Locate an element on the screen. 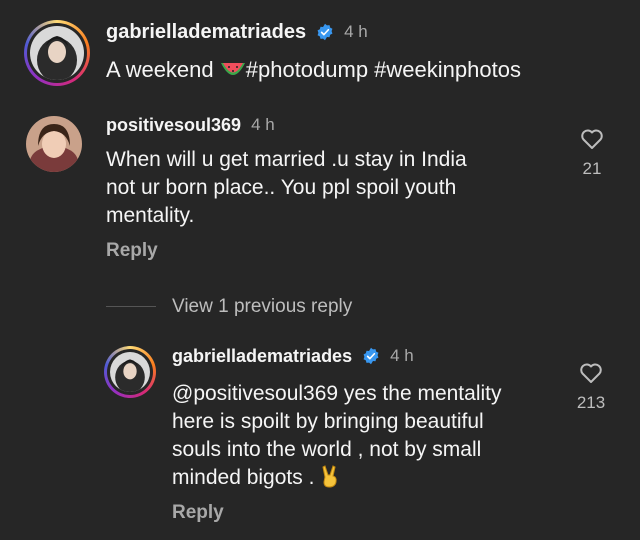 The image size is (640, 540). reply-line: @positivesoul369 yes the mentality is located at coordinates (337, 393).